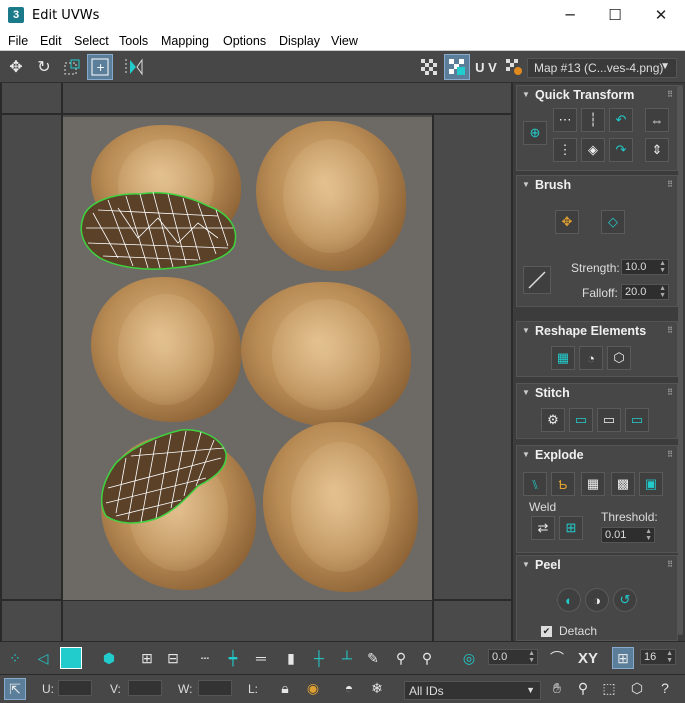 This screenshot has width=685, height=703. I want to click on rotate-minus-90-icon: ↶, so click(621, 120).